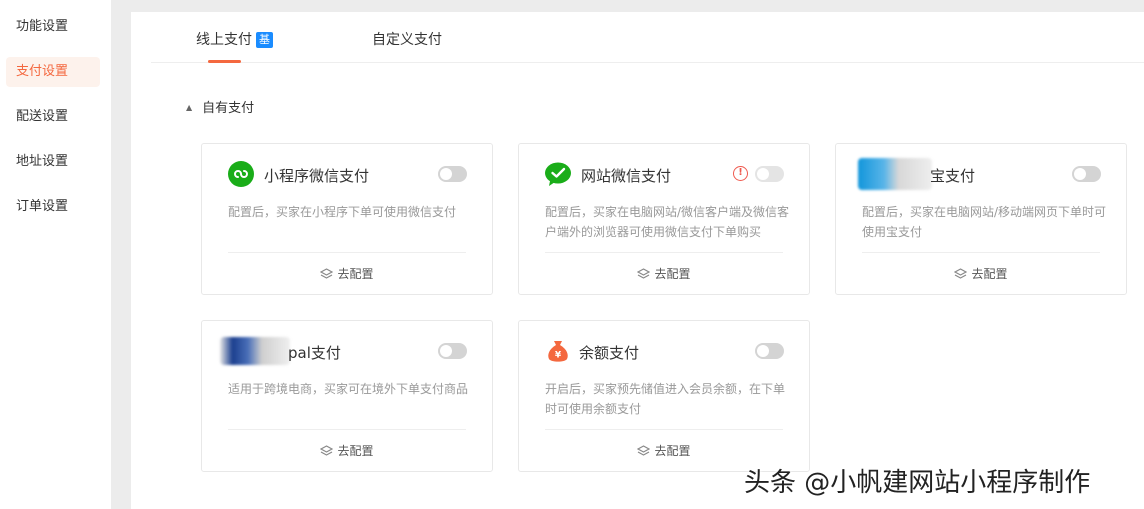 Image resolution: width=1144 pixels, height=509 pixels. What do you see at coordinates (984, 222) in the screenshot?
I see `card-description: 配置后，买家在电脑网站/移动端网页下单时可使用宝支付` at bounding box center [984, 222].